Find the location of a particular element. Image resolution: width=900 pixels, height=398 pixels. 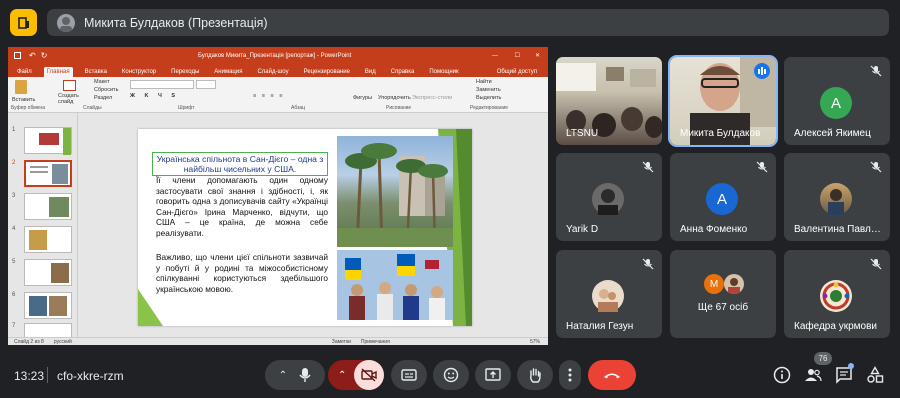

paragraph-align-row: ≡ ≡ ≡ ≡ is located at coordinates (268, 96).